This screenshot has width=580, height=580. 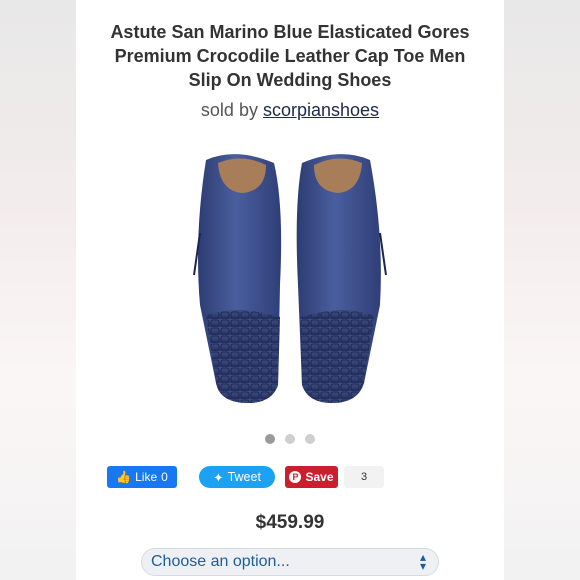 What do you see at coordinates (229, 110) in the screenshot?
I see `sold-by-prefix: sold by` at bounding box center [229, 110].